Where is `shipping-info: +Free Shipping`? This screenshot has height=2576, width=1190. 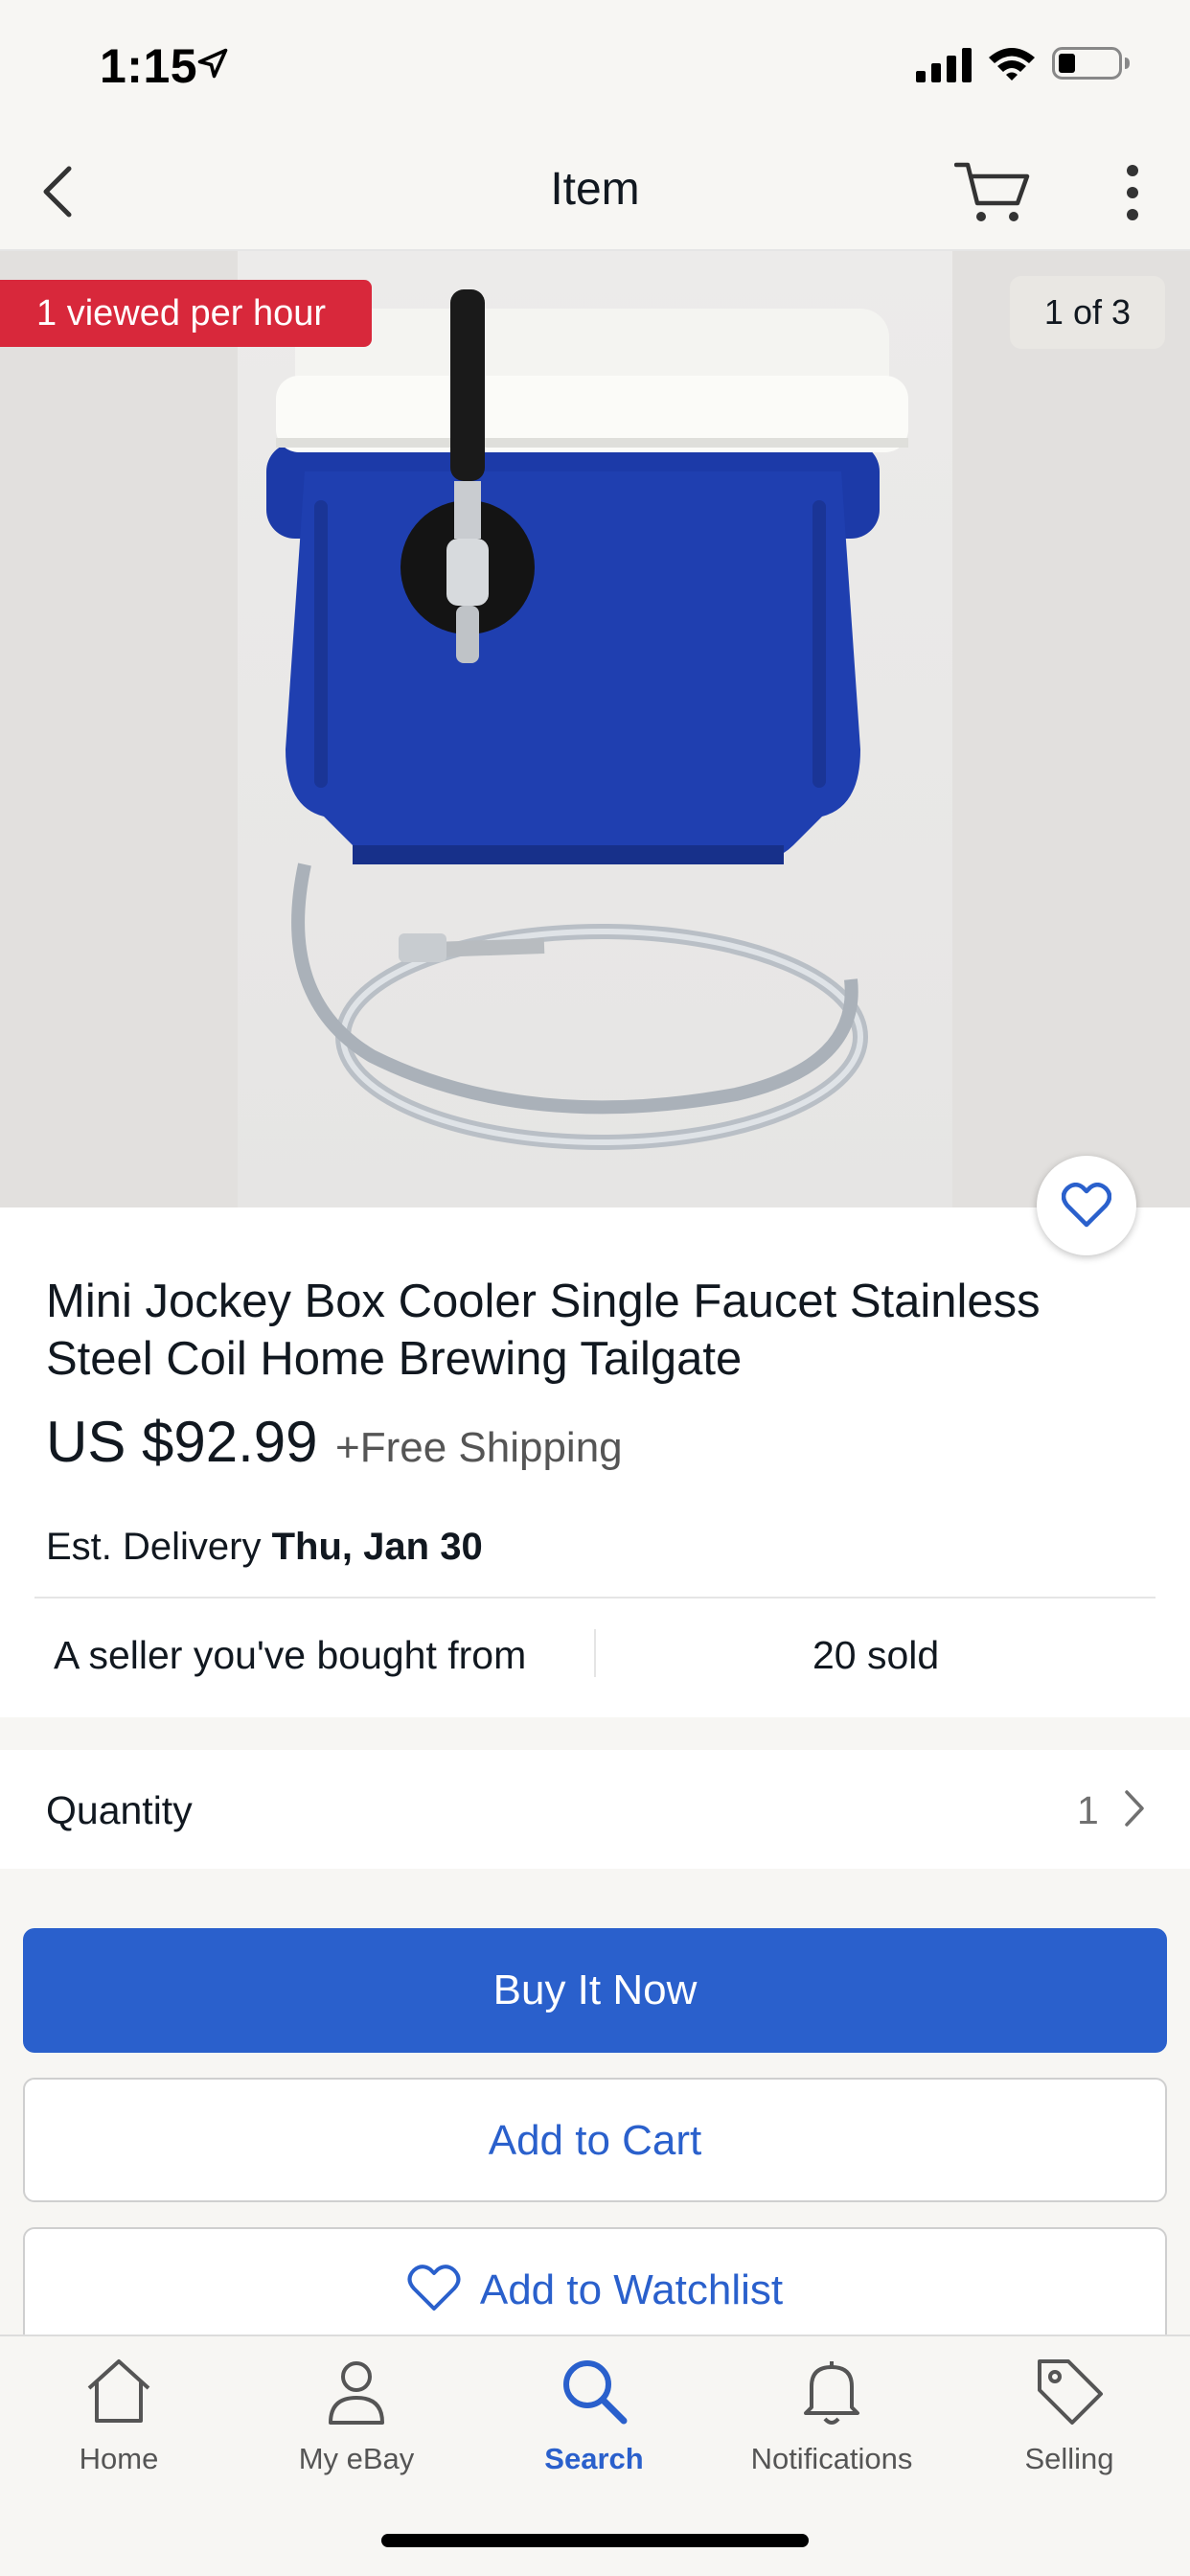
shipping-info: +Free Shipping is located at coordinates (479, 1447).